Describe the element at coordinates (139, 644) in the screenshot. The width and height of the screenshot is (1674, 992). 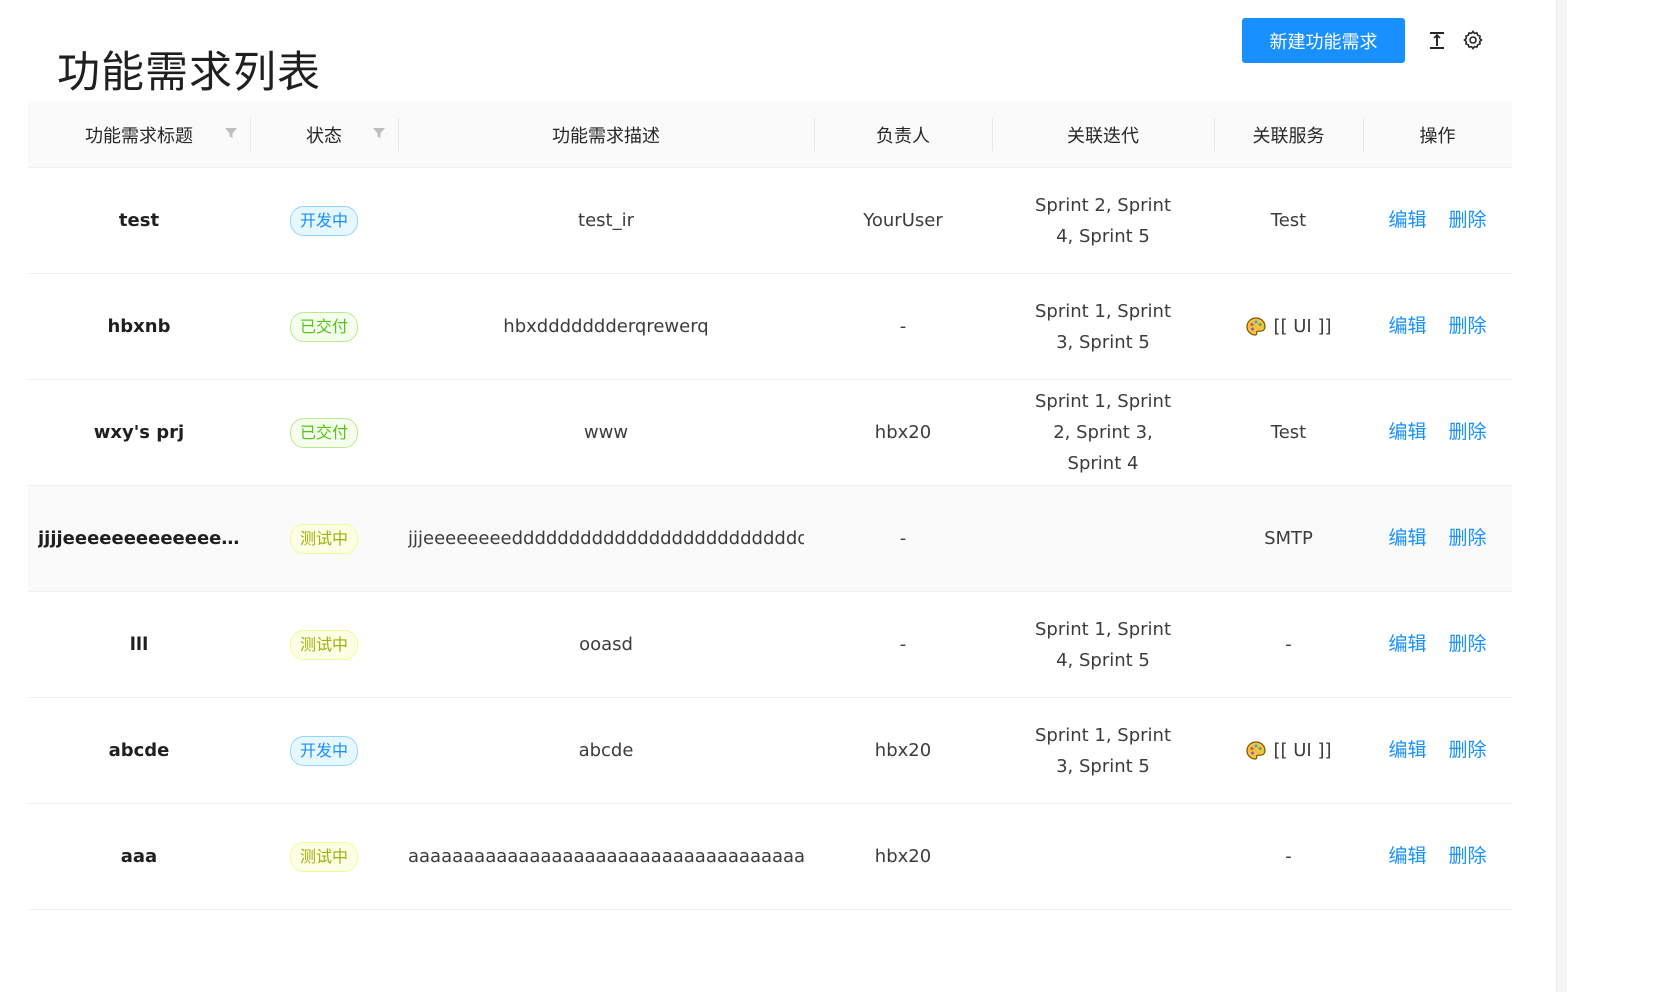
I see `title-cell: lll` at that location.